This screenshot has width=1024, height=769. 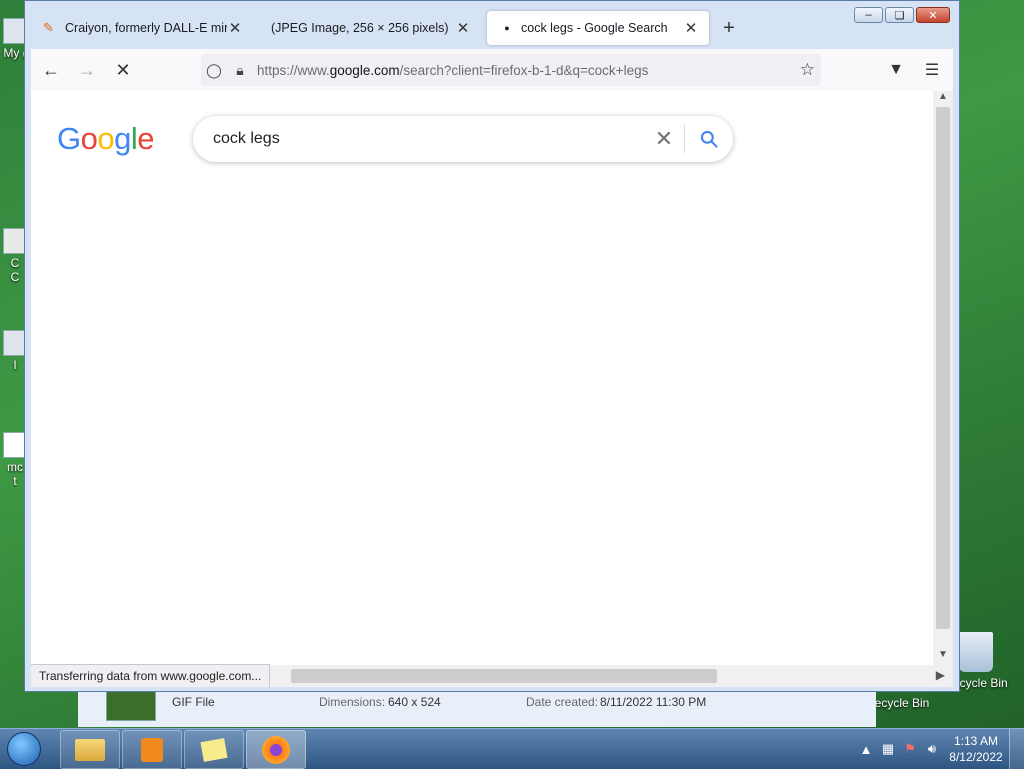 I want to click on desktop-icon-label: C C, so click(x=15, y=270).